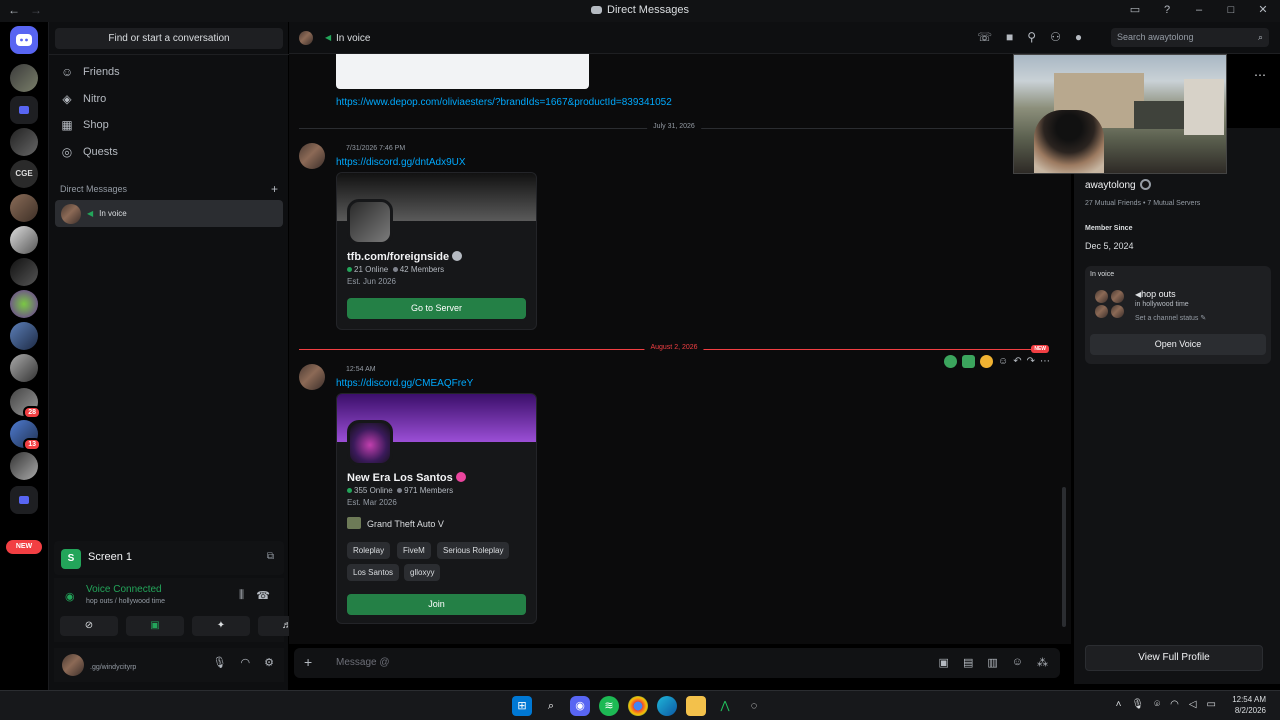  What do you see at coordinates (696, 706) in the screenshot?
I see `file-explorer-icon` at bounding box center [696, 706].